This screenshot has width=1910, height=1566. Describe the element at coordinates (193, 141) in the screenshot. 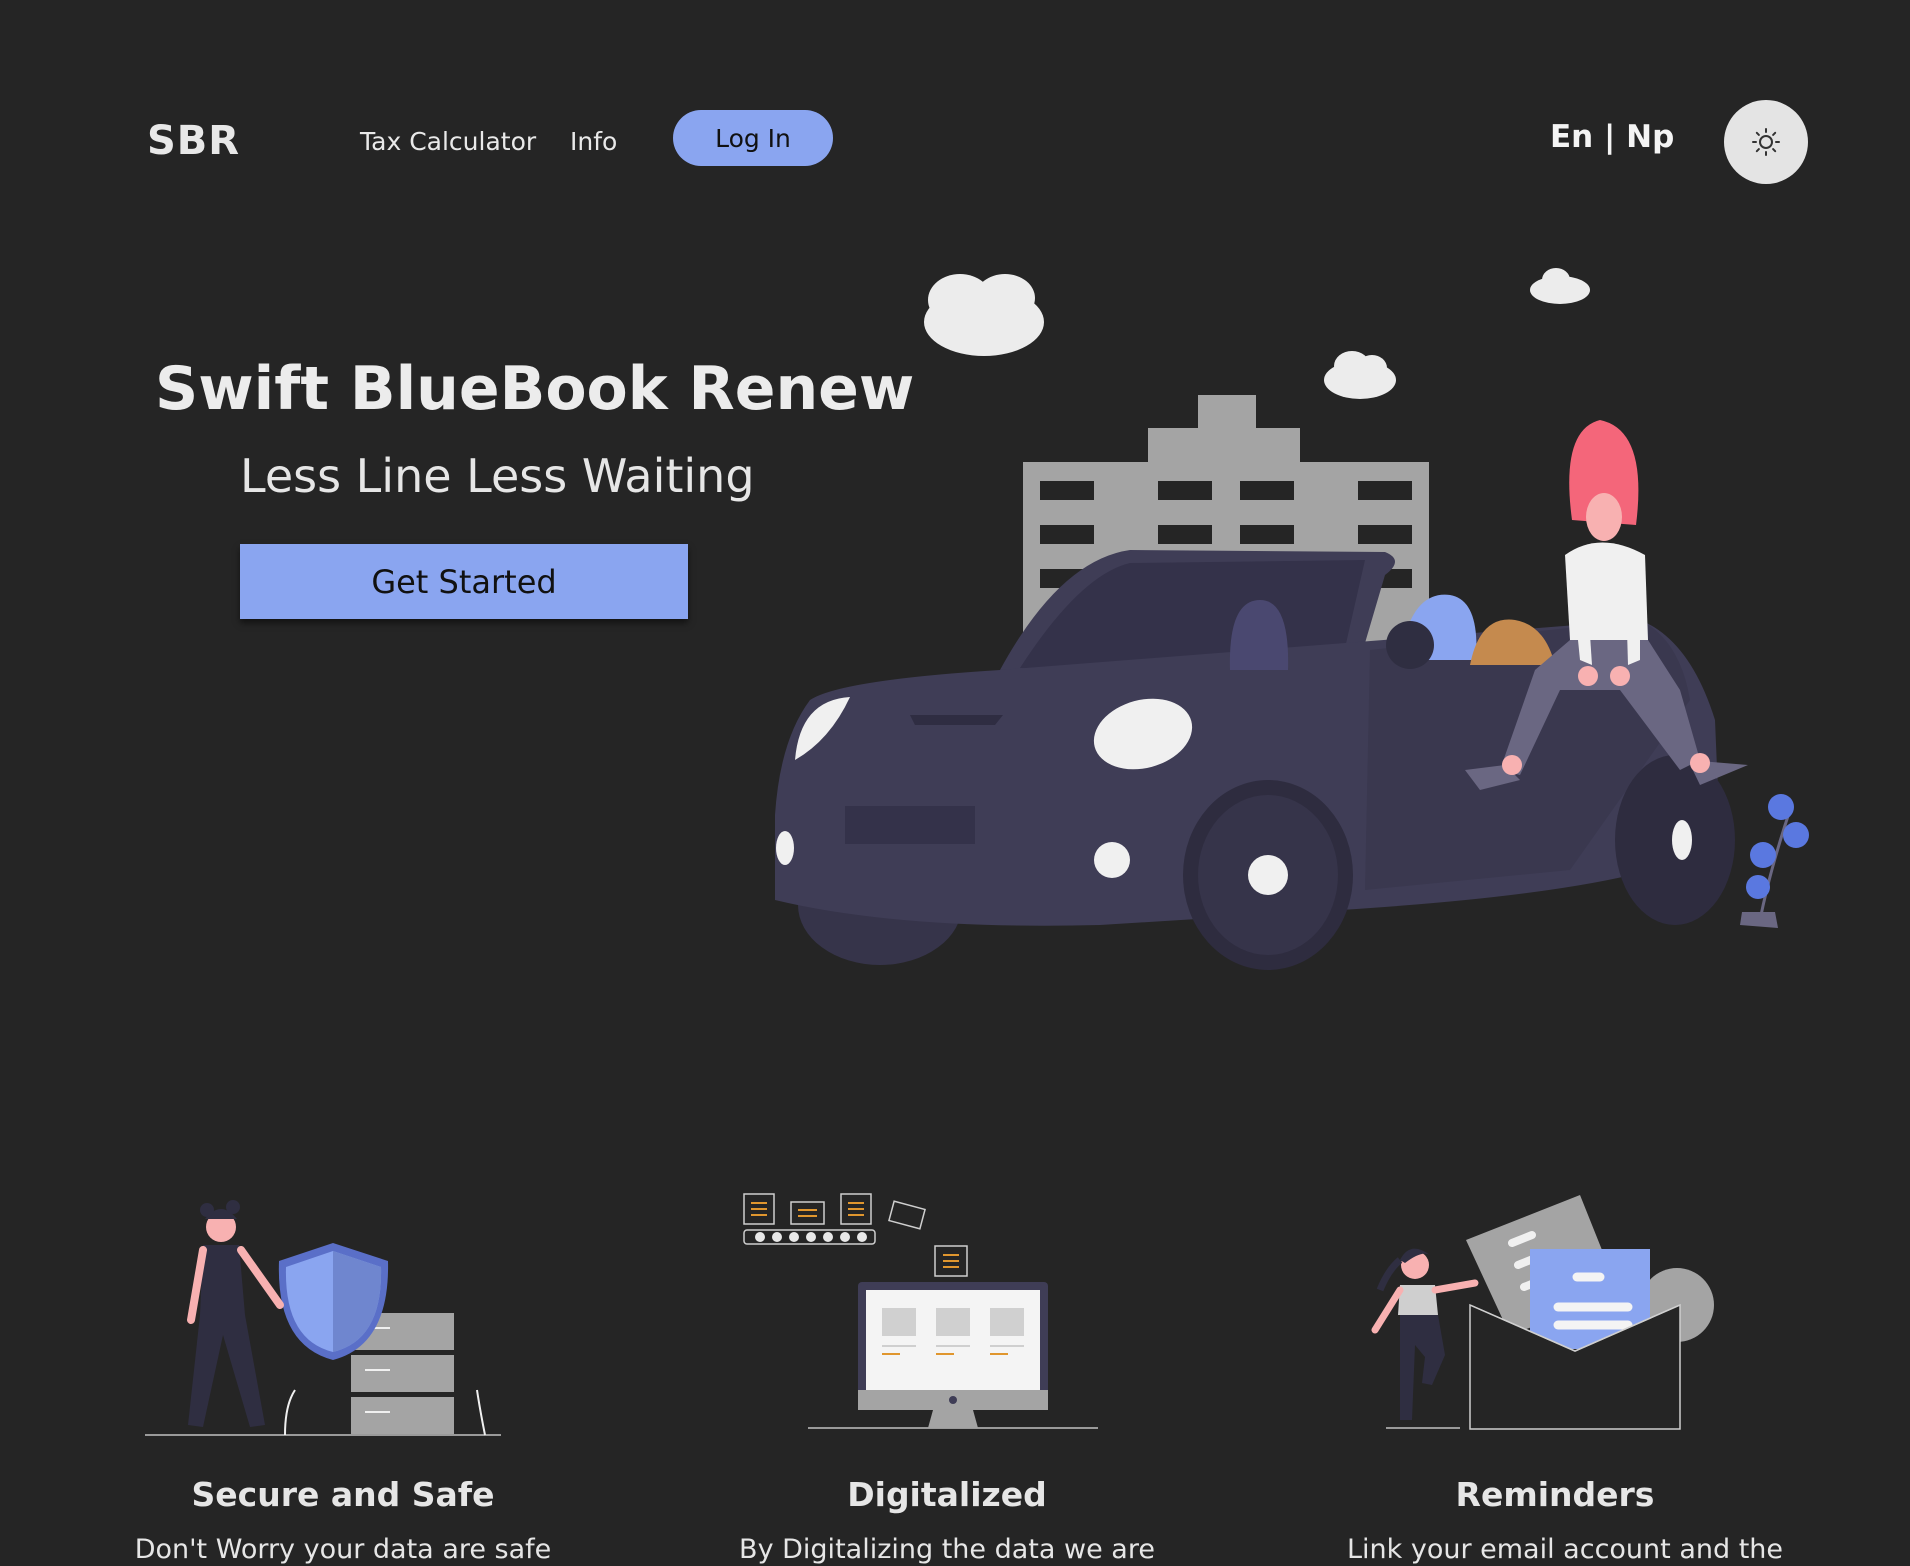

I see `site-logo: SBR` at that location.